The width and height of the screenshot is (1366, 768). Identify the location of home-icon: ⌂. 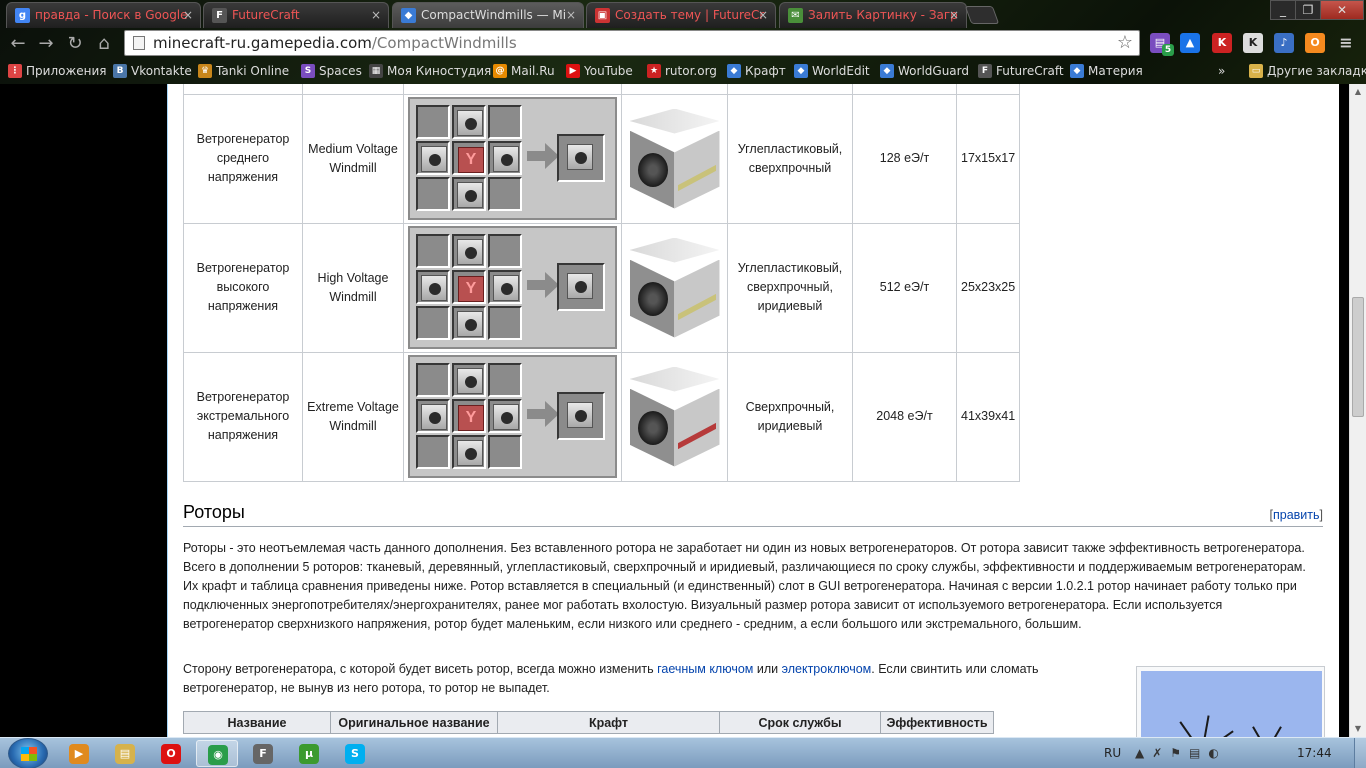
(104, 44).